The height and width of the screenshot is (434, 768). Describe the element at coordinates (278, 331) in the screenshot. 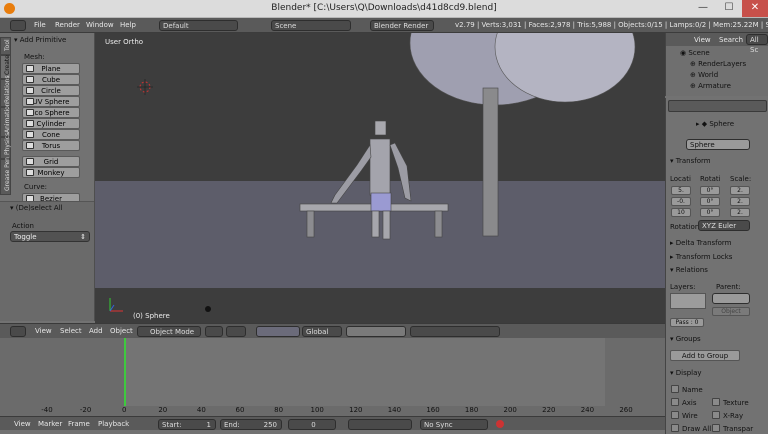

I see `manipulator-toggles` at that location.